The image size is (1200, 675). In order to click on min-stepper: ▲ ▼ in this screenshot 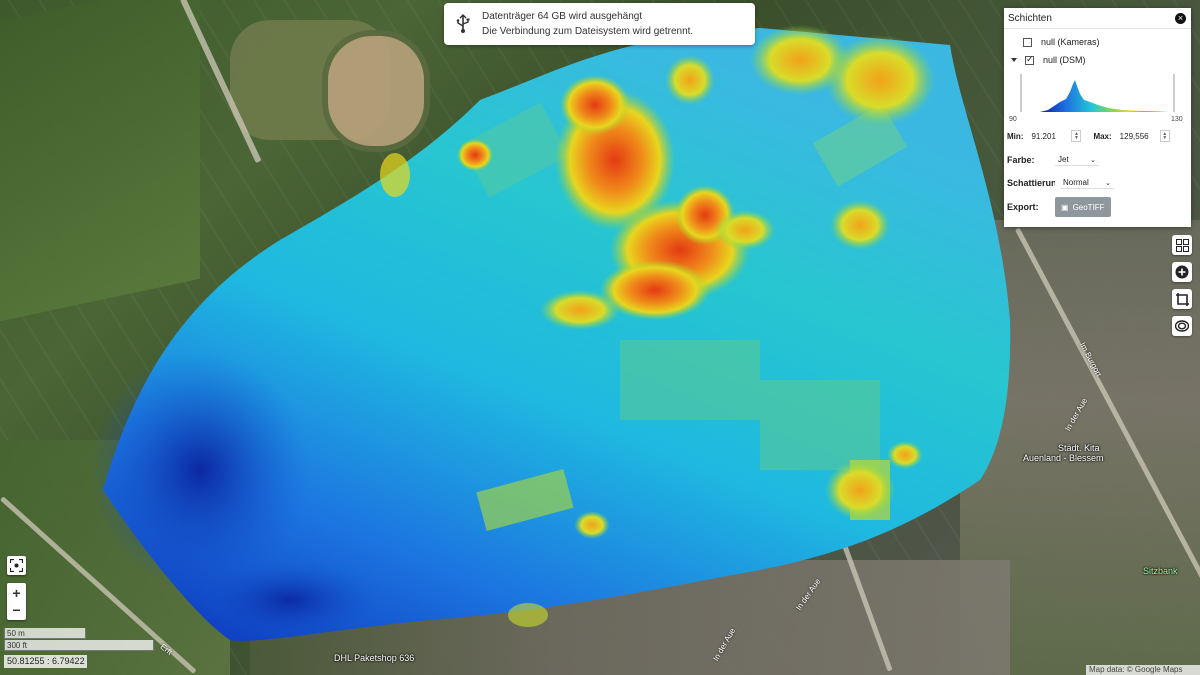, I will do `click(1076, 136)`.